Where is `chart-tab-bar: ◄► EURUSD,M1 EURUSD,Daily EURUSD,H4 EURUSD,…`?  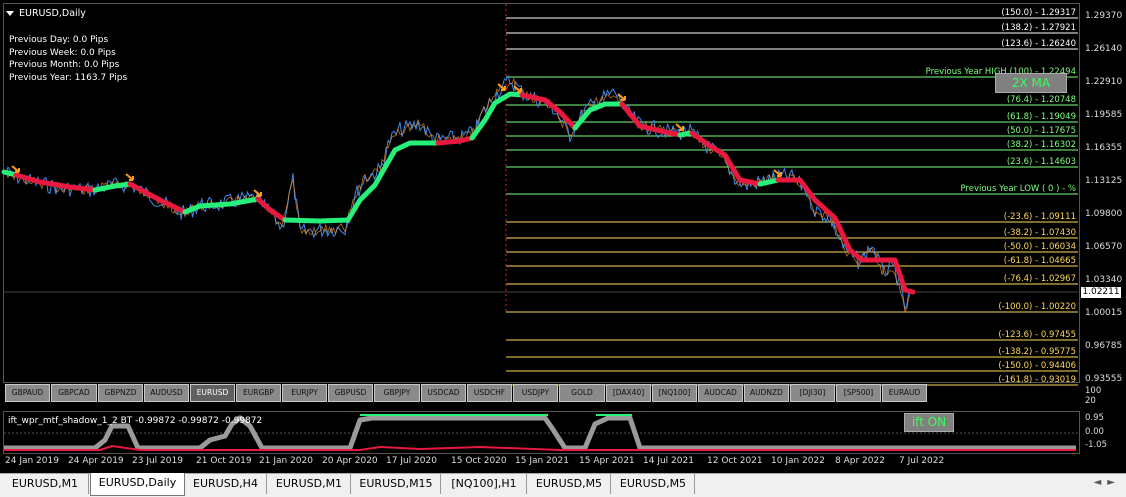 chart-tab-bar: ◄► EURUSD,M1 EURUSD,Daily EURUSD,H4 EURUSD,… is located at coordinates (563, 485).